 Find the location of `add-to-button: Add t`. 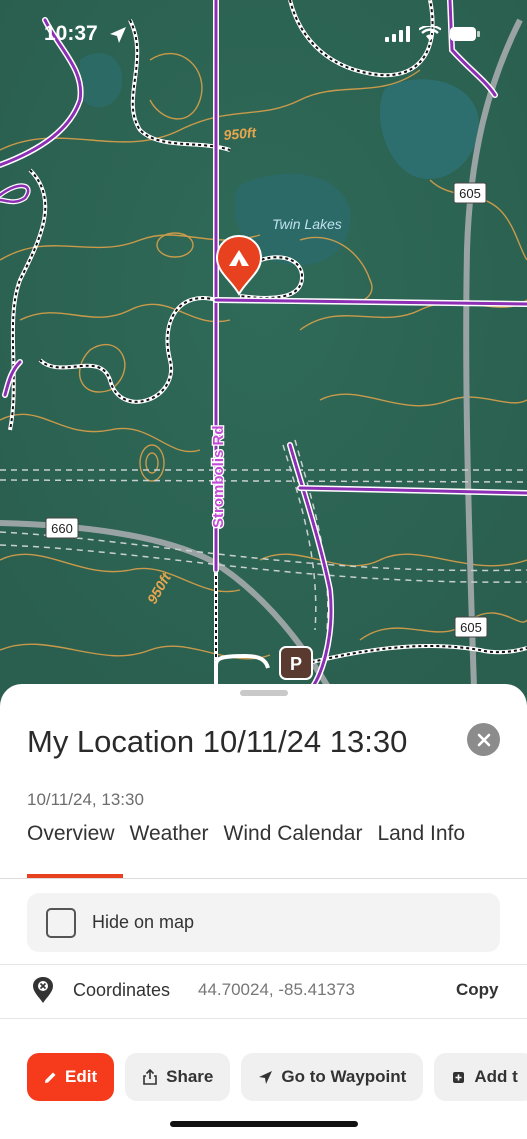

add-to-button: Add t is located at coordinates (480, 1077).